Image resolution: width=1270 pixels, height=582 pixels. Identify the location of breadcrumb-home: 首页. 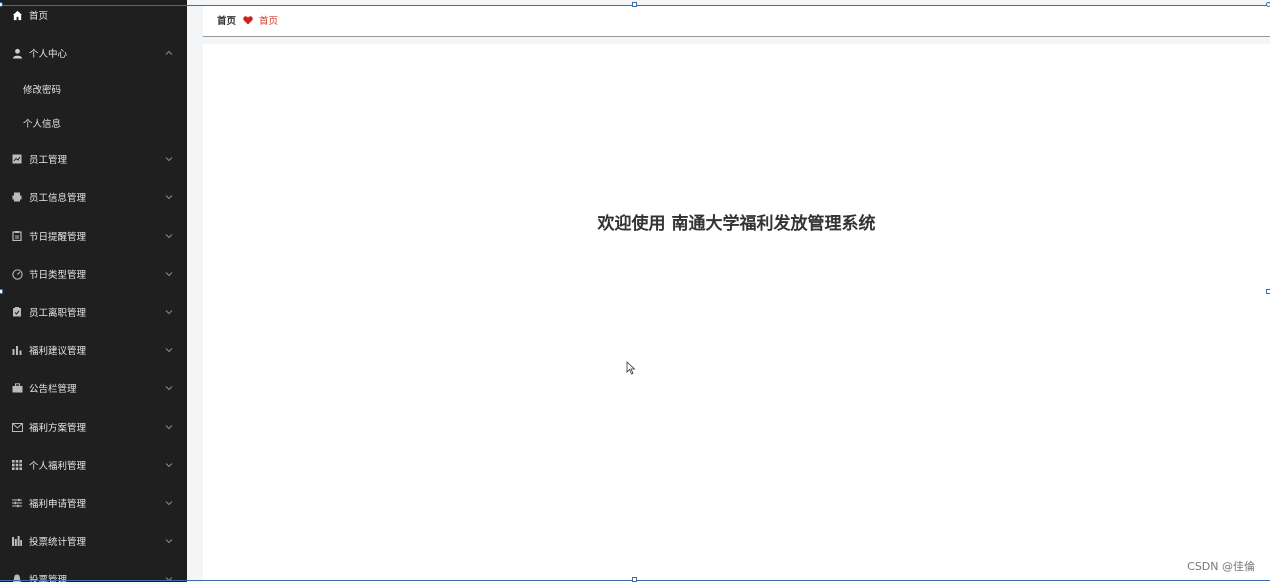
(226, 20).